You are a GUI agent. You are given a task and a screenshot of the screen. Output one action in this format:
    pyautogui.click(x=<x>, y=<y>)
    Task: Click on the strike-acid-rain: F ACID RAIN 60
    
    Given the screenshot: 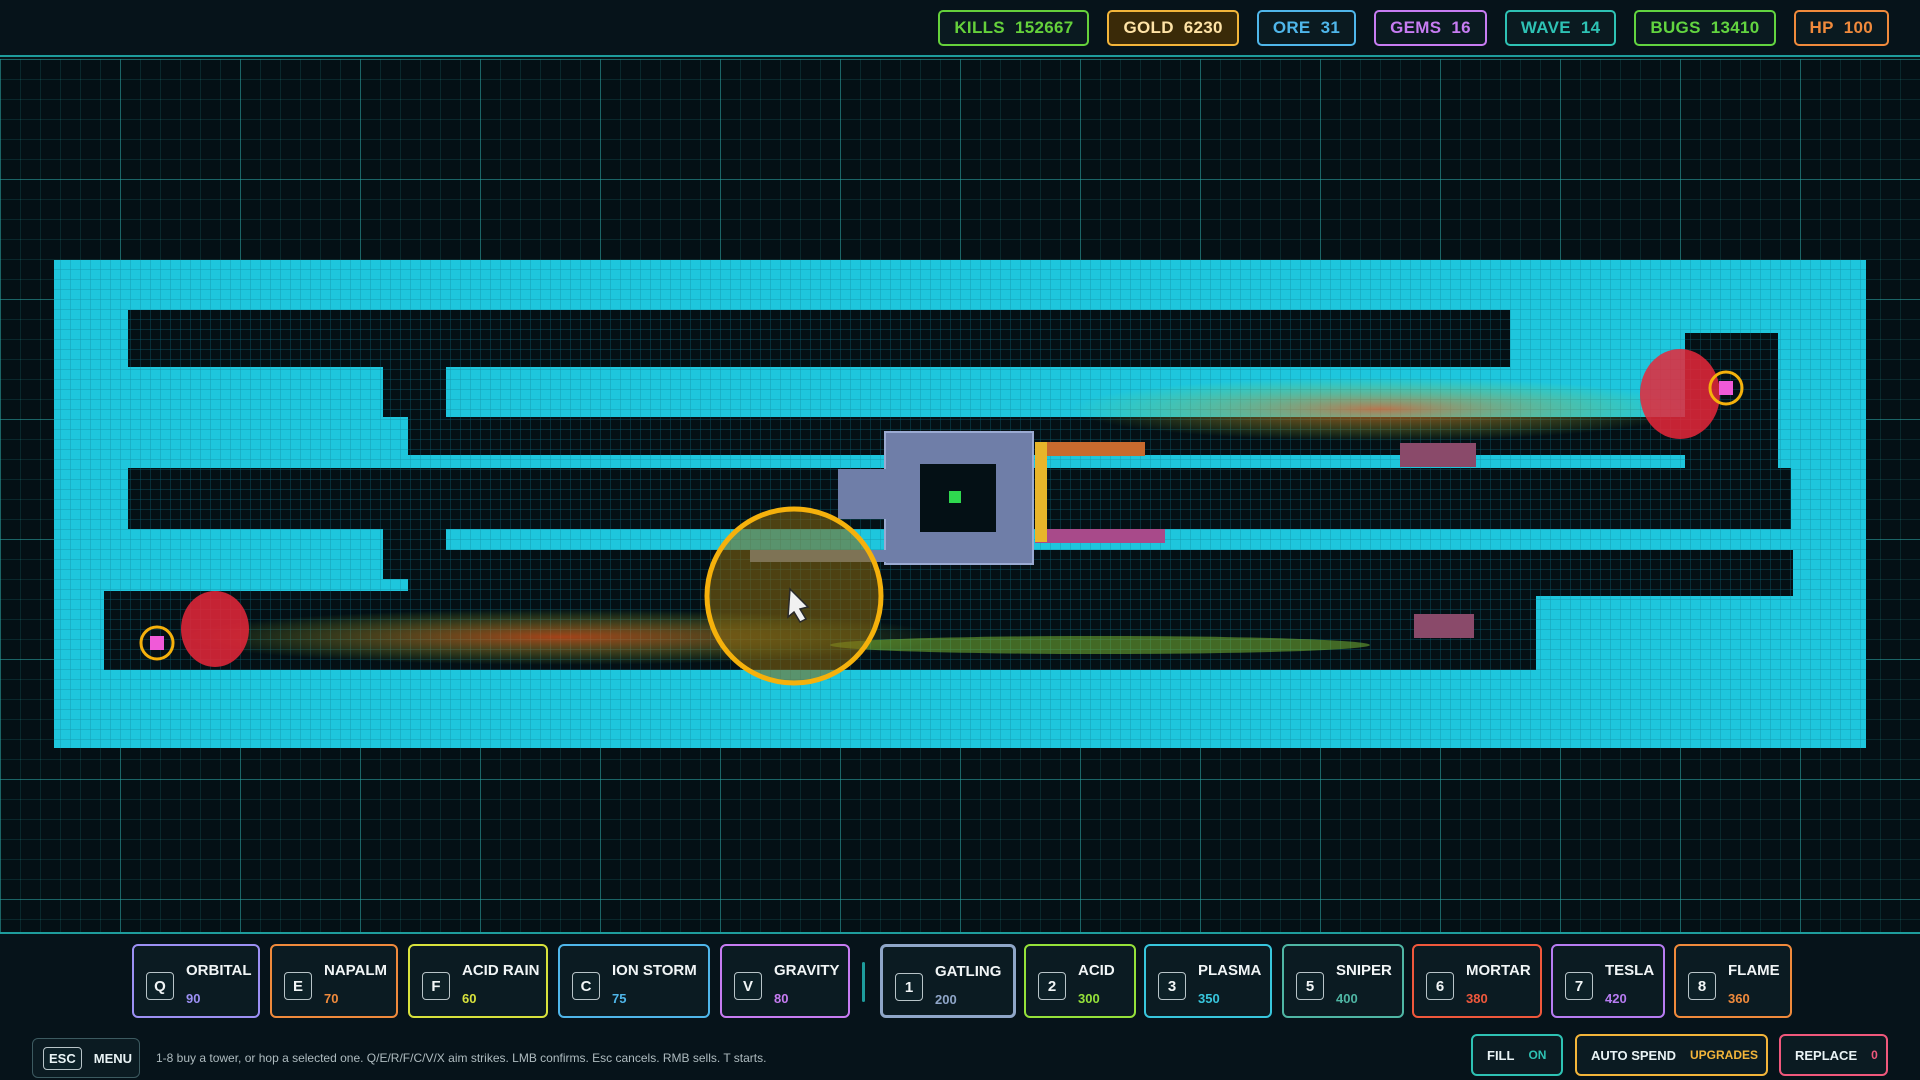 What is the action you would take?
    pyautogui.click(x=478, y=981)
    